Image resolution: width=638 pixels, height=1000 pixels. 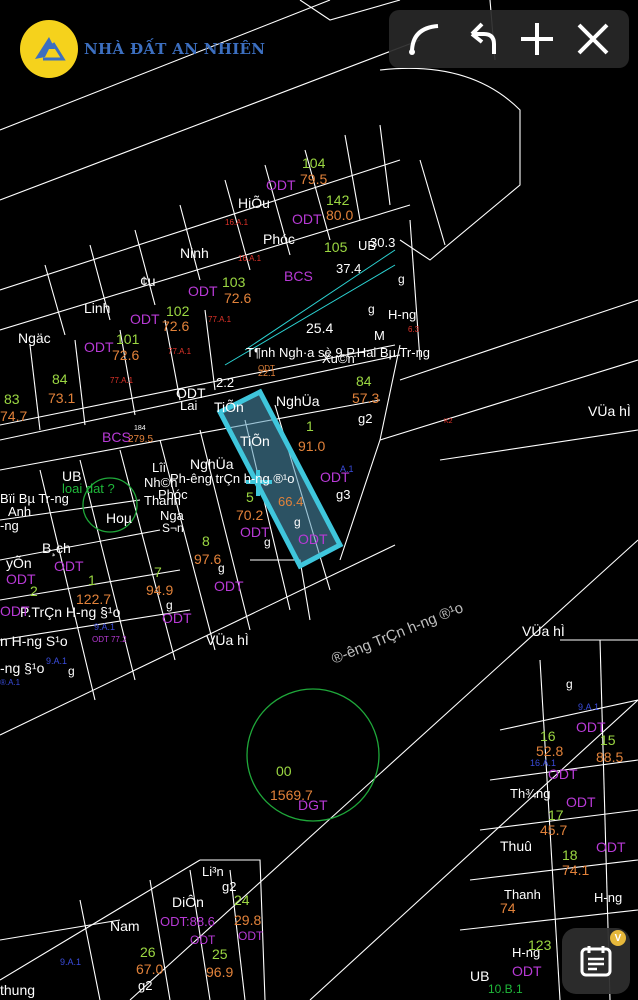 I want to click on map-label: 22.1, so click(x=267, y=373).